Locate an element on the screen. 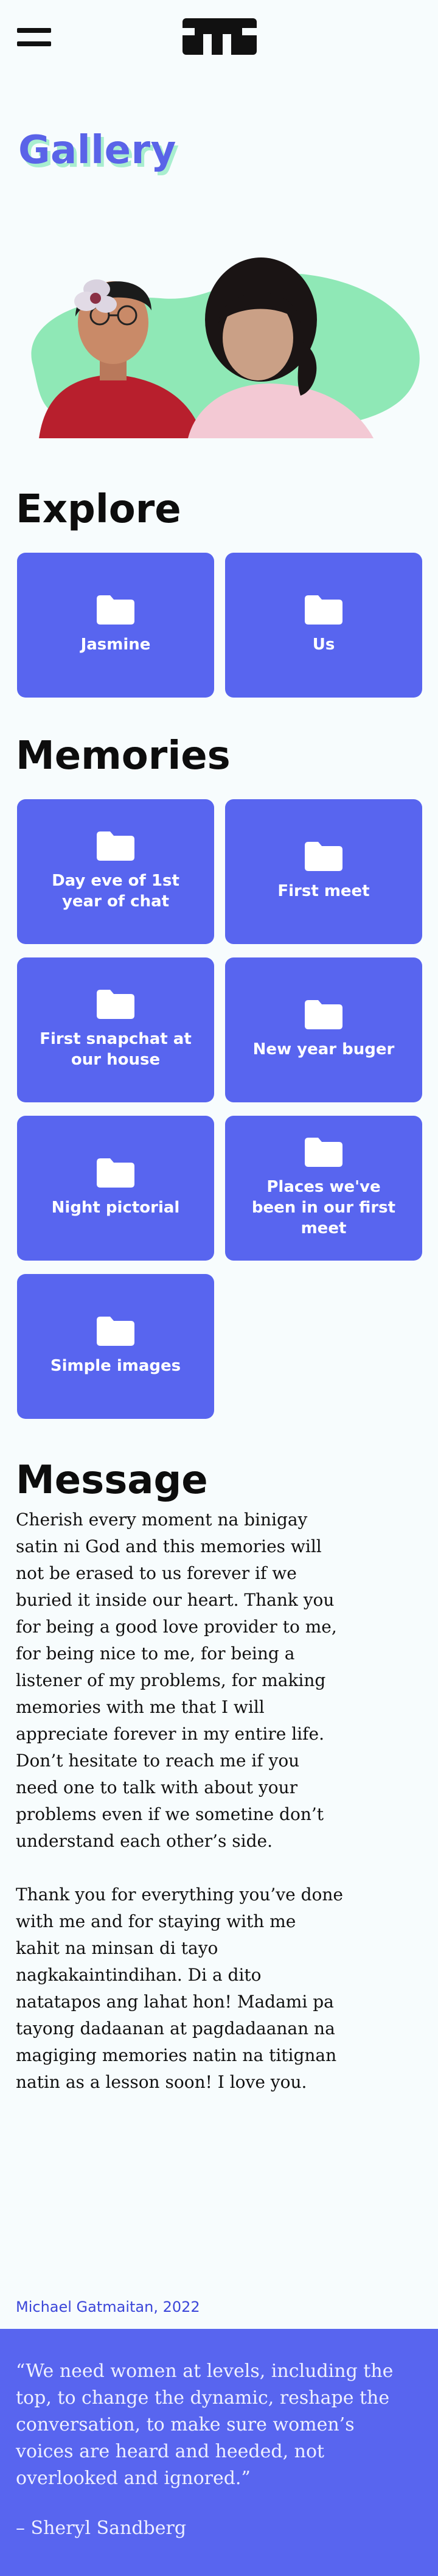 This screenshot has height=2576, width=438. folder-card-first-snapchat: First snapchat at our house is located at coordinates (115, 1029).